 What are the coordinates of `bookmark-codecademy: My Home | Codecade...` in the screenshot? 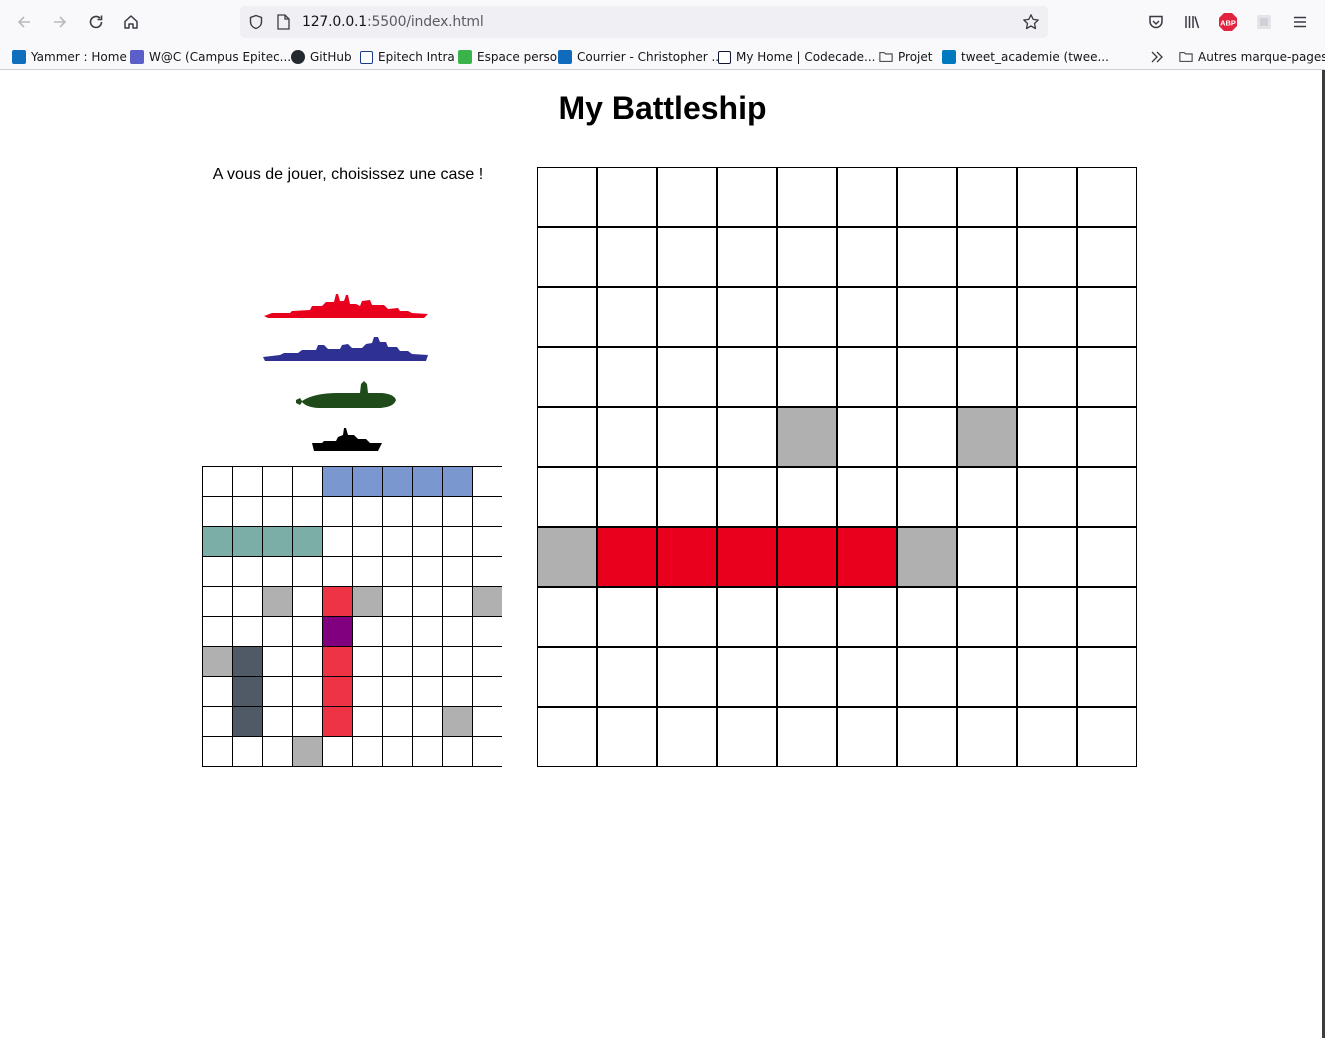 It's located at (797, 57).